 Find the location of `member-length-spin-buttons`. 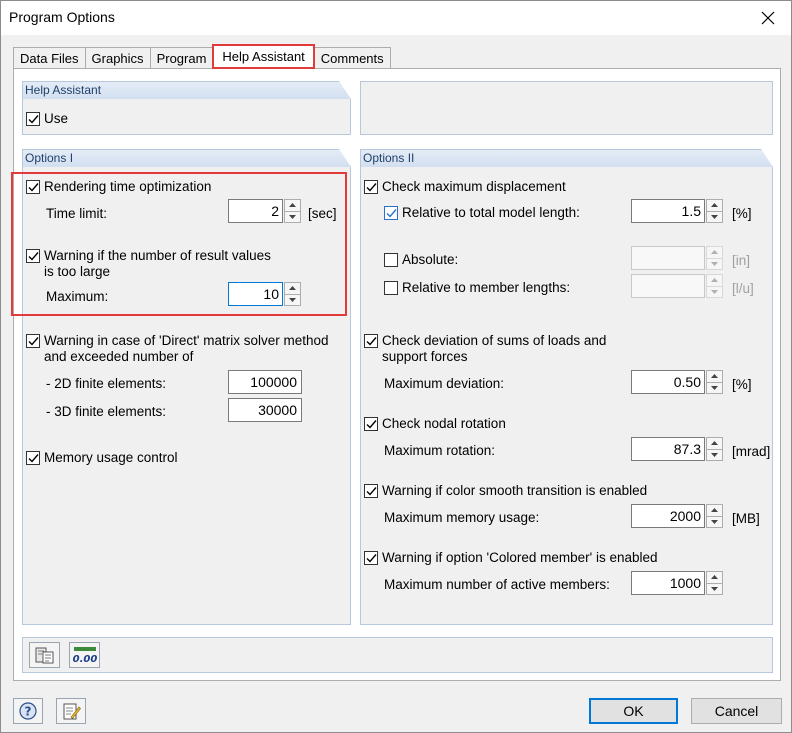

member-length-spin-buttons is located at coordinates (714, 286).